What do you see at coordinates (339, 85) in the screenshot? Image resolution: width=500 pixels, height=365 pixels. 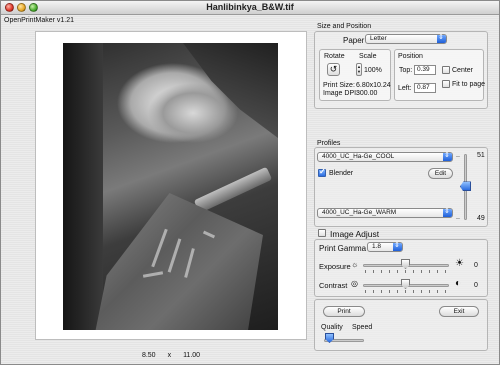 I see `print-size-label: Print Size:` at bounding box center [339, 85].